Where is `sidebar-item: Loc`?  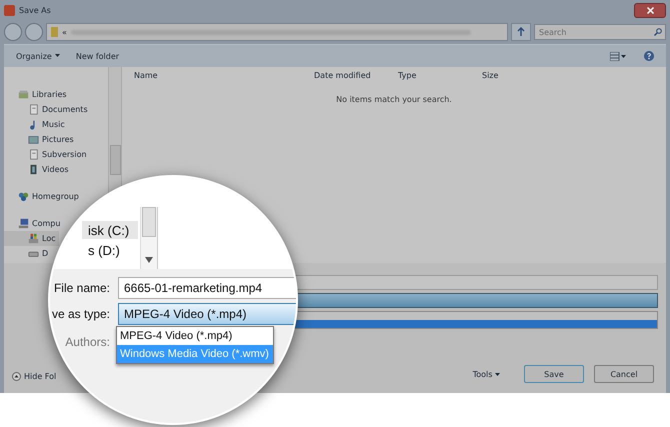 sidebar-item: Loc is located at coordinates (31, 238).